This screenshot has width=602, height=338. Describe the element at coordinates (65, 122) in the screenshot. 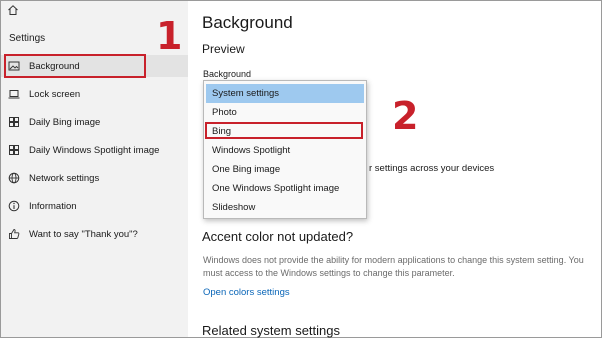

I see `sidebar-item-label: Daily Bing image` at that location.